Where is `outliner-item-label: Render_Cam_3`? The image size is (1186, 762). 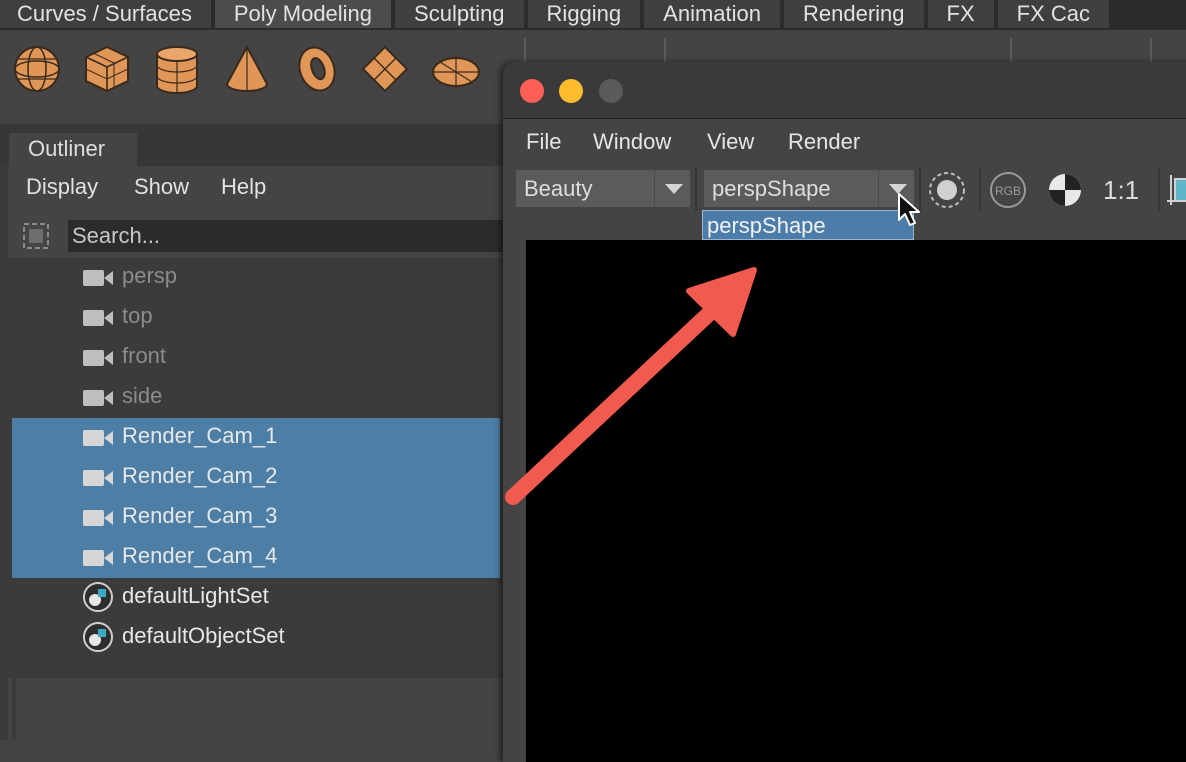
outliner-item-label: Render_Cam_3 is located at coordinates (200, 515).